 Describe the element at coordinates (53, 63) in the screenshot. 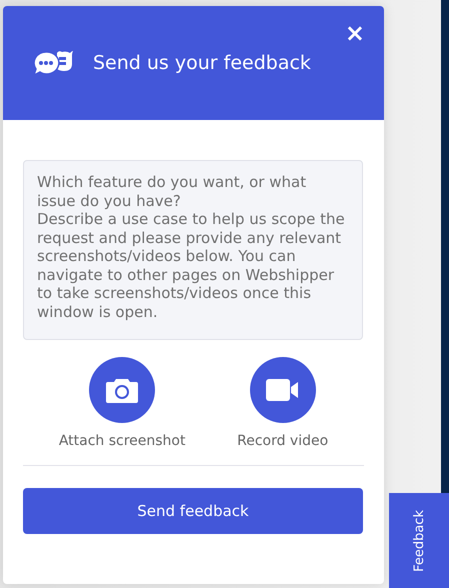

I see `chat-bubbles-icon` at that location.